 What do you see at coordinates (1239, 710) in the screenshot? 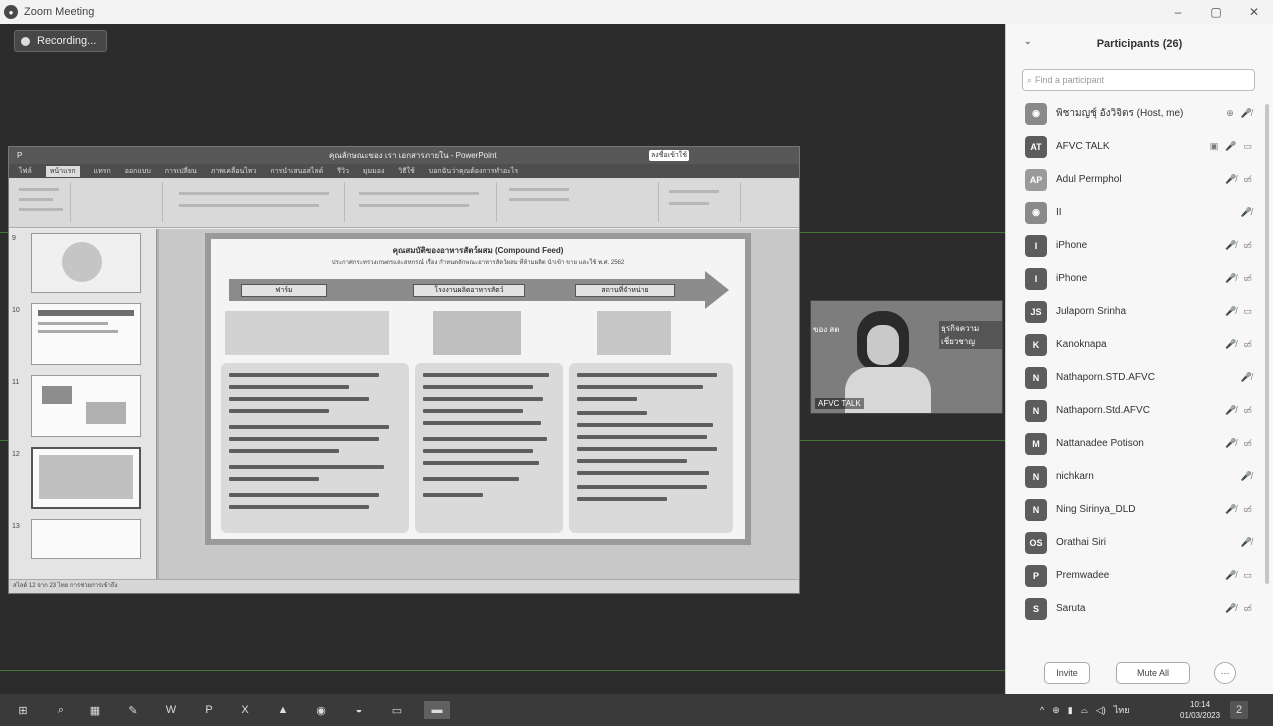
I see `notifications-icon: 2` at bounding box center [1239, 710].